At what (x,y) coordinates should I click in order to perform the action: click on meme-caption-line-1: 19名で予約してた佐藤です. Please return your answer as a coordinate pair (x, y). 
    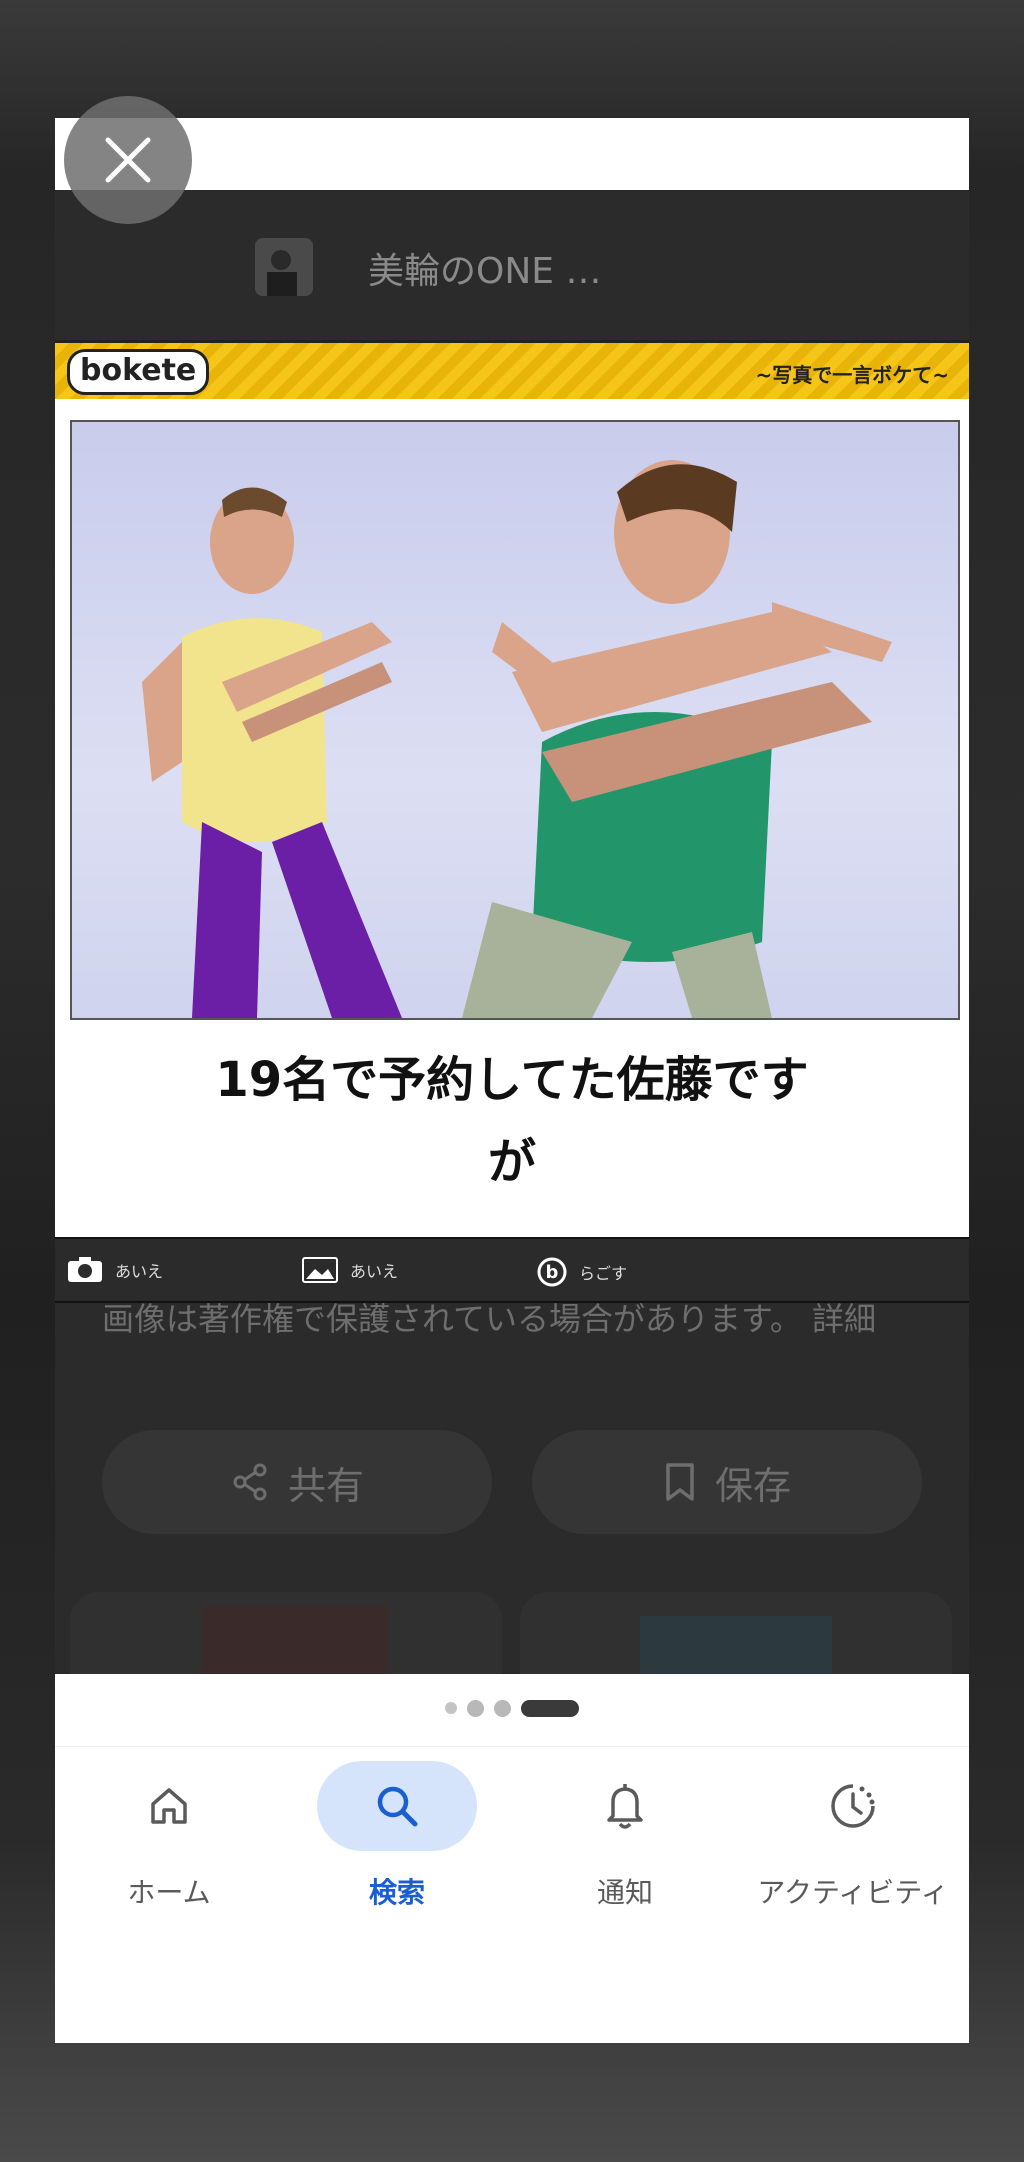
    Looking at the image, I should click on (512, 1080).